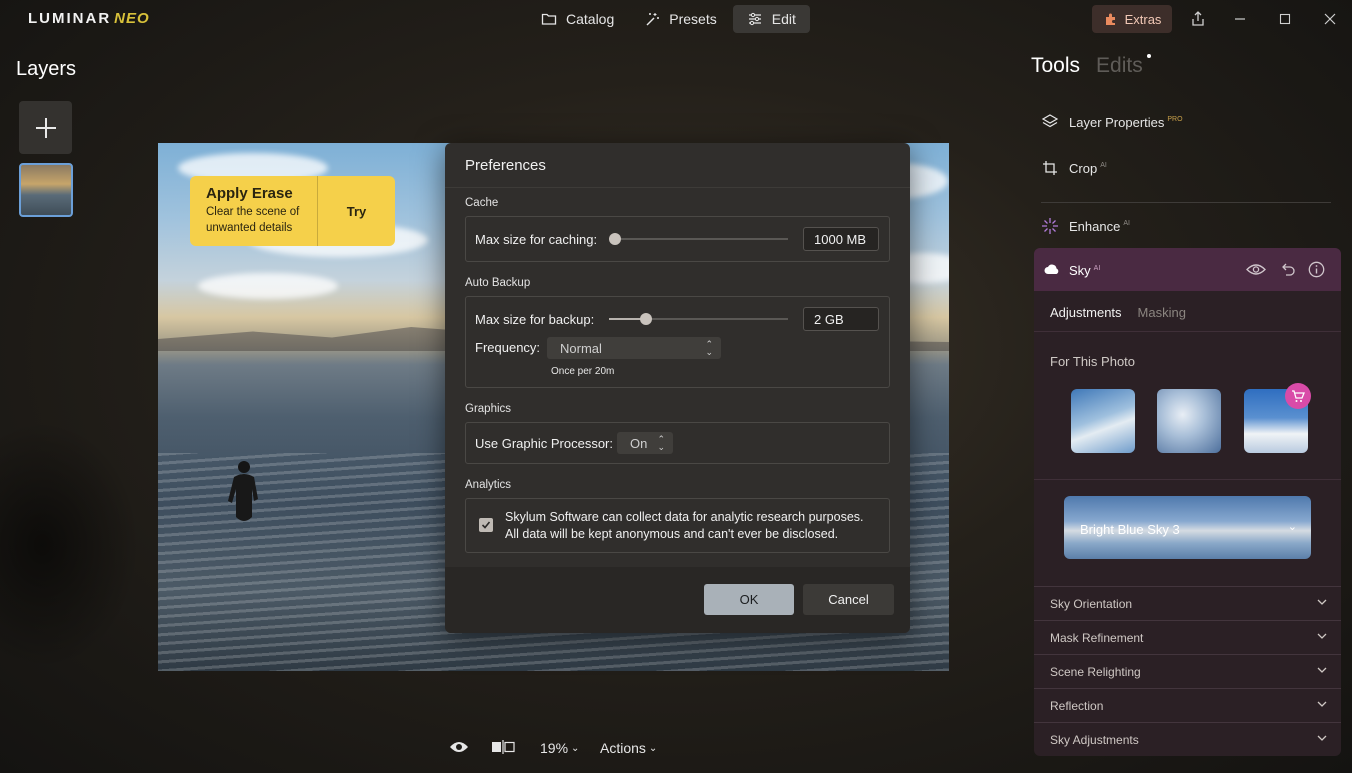 The height and width of the screenshot is (773, 1352). I want to click on plus-icon, so click(45, 127).